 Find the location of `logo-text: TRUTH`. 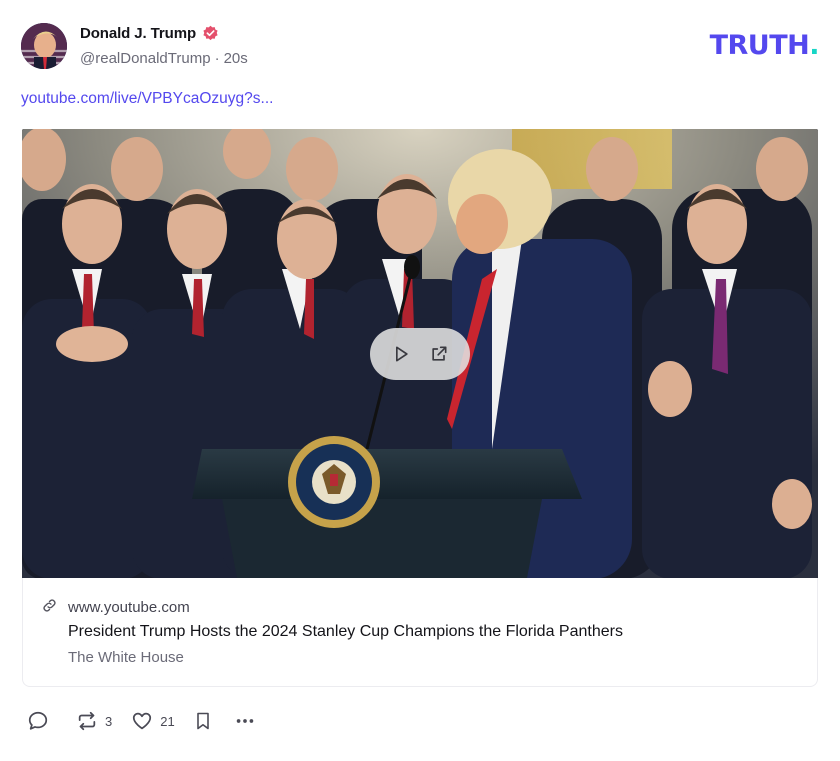

logo-text: TRUTH is located at coordinates (759, 45).